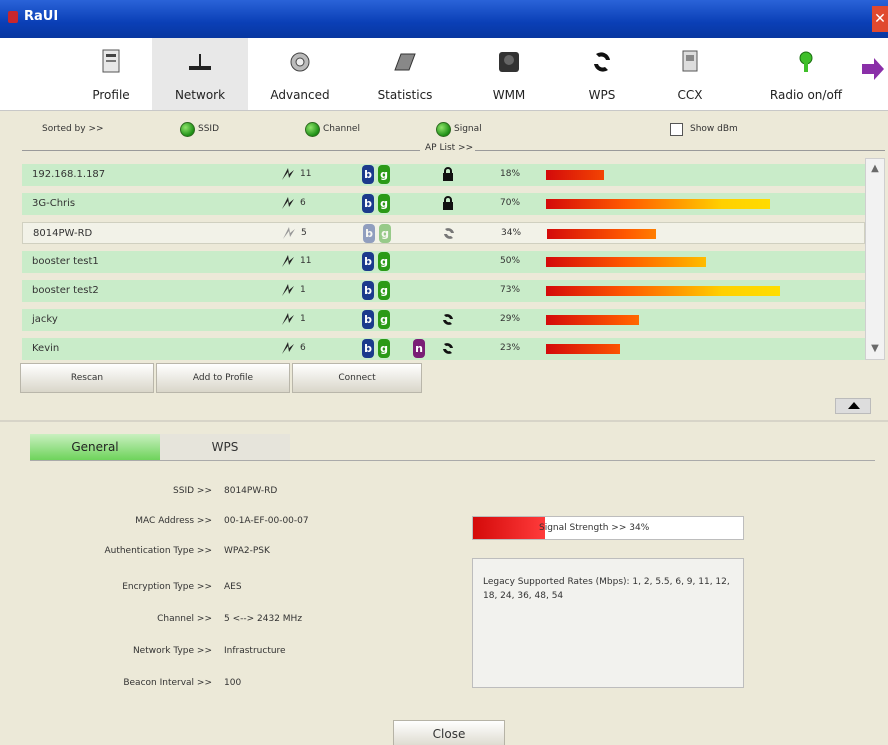 Image resolution: width=888 pixels, height=745 pixels. What do you see at coordinates (69, 174) in the screenshot?
I see `ap-ssid: 192.168.1.187` at bounding box center [69, 174].